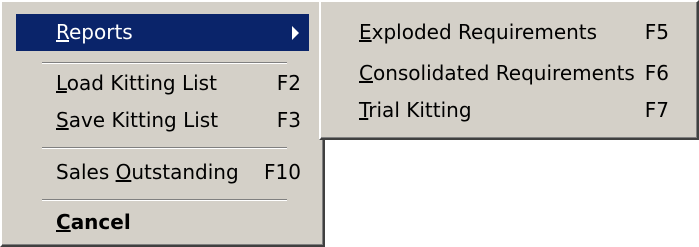 The height and width of the screenshot is (247, 699). What do you see at coordinates (137, 120) in the screenshot?
I see `menu-item-save-kitting-list-label: Save Kitting List` at bounding box center [137, 120].